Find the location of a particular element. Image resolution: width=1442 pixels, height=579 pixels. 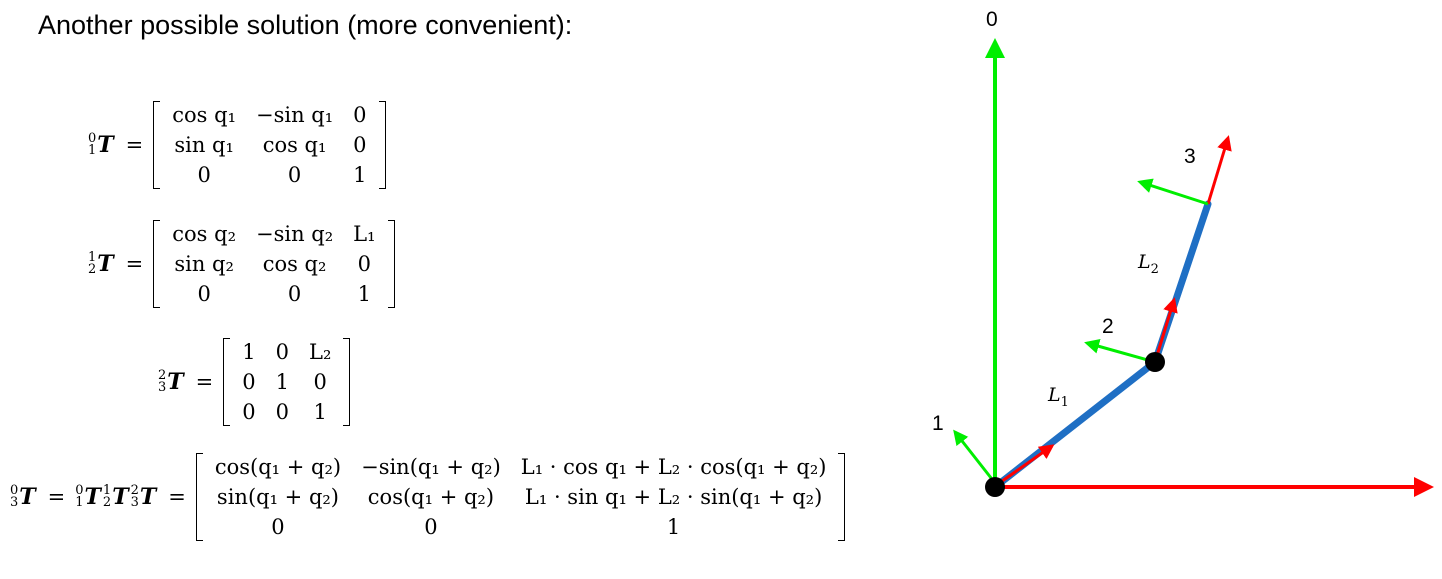

frame3-y-axis is located at coordinates (1173, 192).